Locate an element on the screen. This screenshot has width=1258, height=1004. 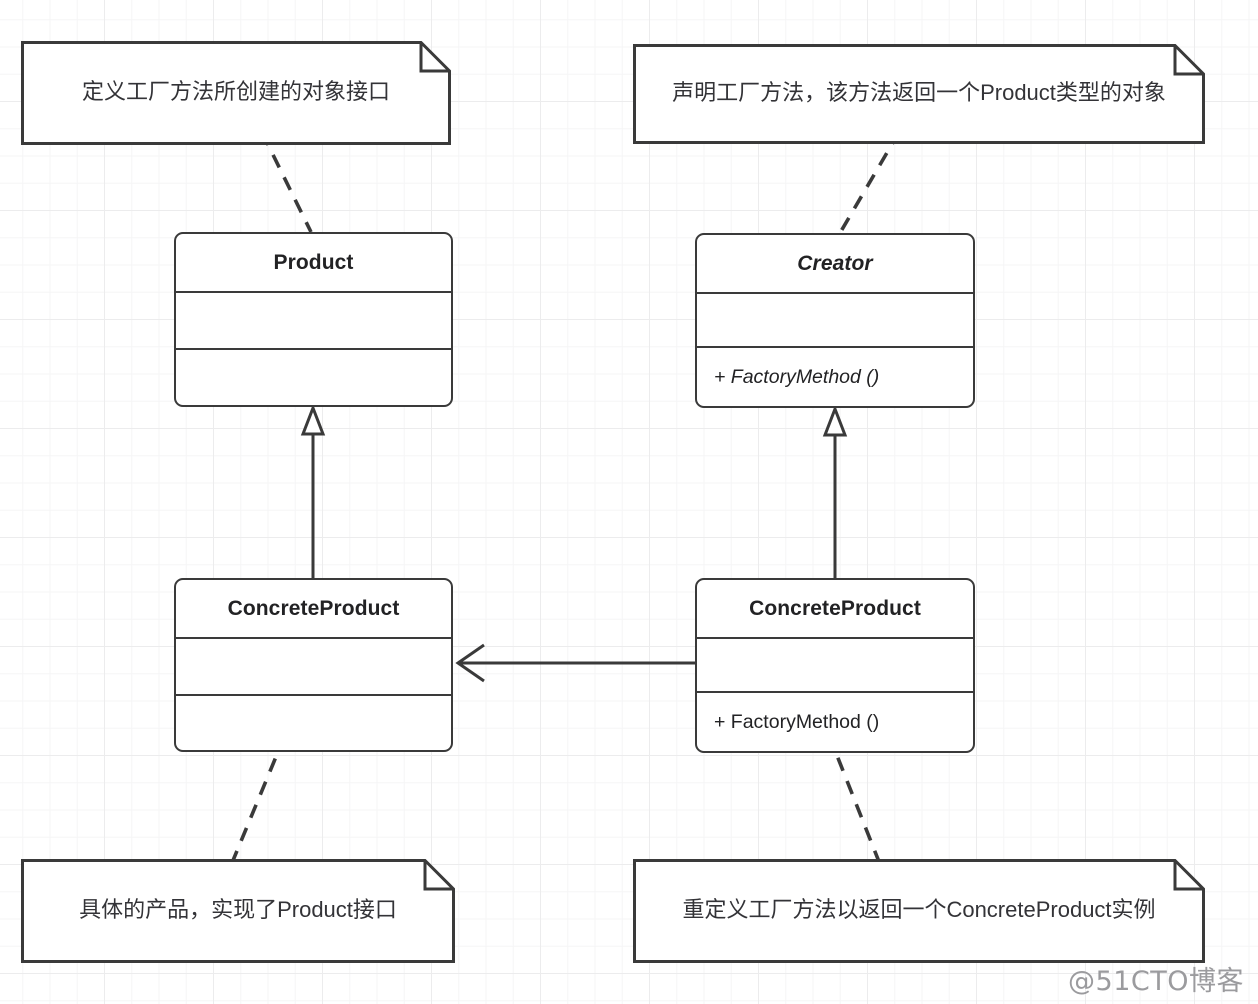
class-attributes-product is located at coordinates (313, 321).